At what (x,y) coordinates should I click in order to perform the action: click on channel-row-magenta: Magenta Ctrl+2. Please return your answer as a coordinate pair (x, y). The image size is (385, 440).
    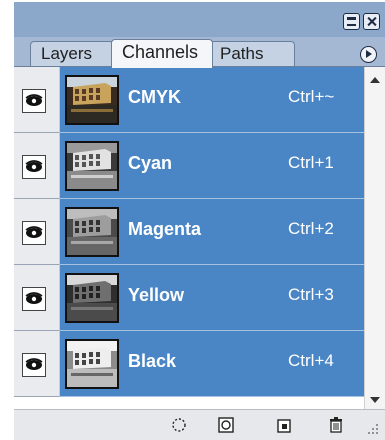
    Looking at the image, I should click on (189, 232).